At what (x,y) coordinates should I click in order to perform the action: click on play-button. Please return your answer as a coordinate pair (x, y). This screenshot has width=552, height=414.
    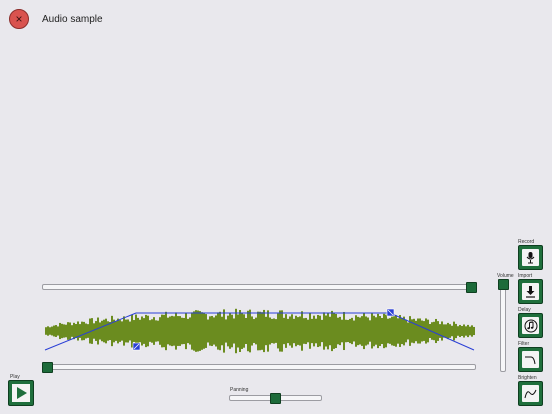
    Looking at the image, I should click on (21, 393).